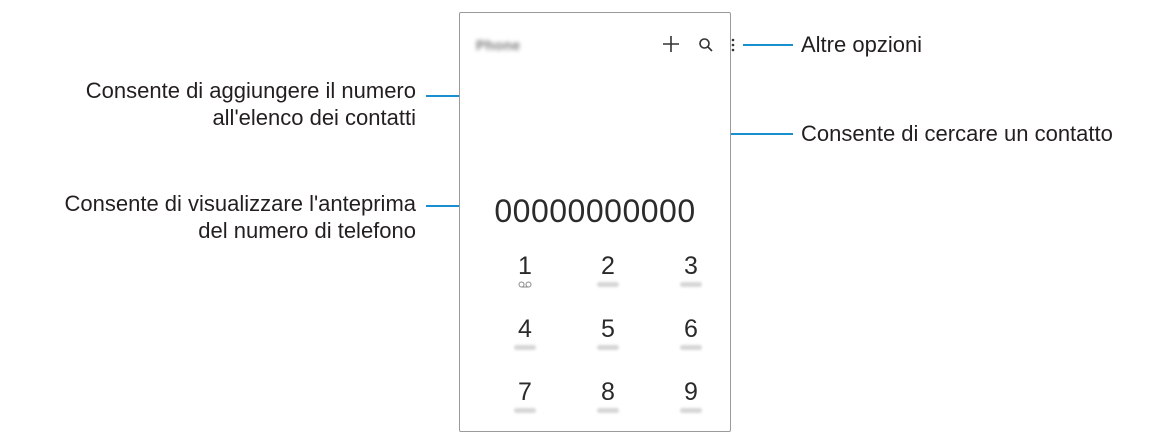 This screenshot has height=432, width=1165. I want to click on more-options-icon, so click(733, 45).